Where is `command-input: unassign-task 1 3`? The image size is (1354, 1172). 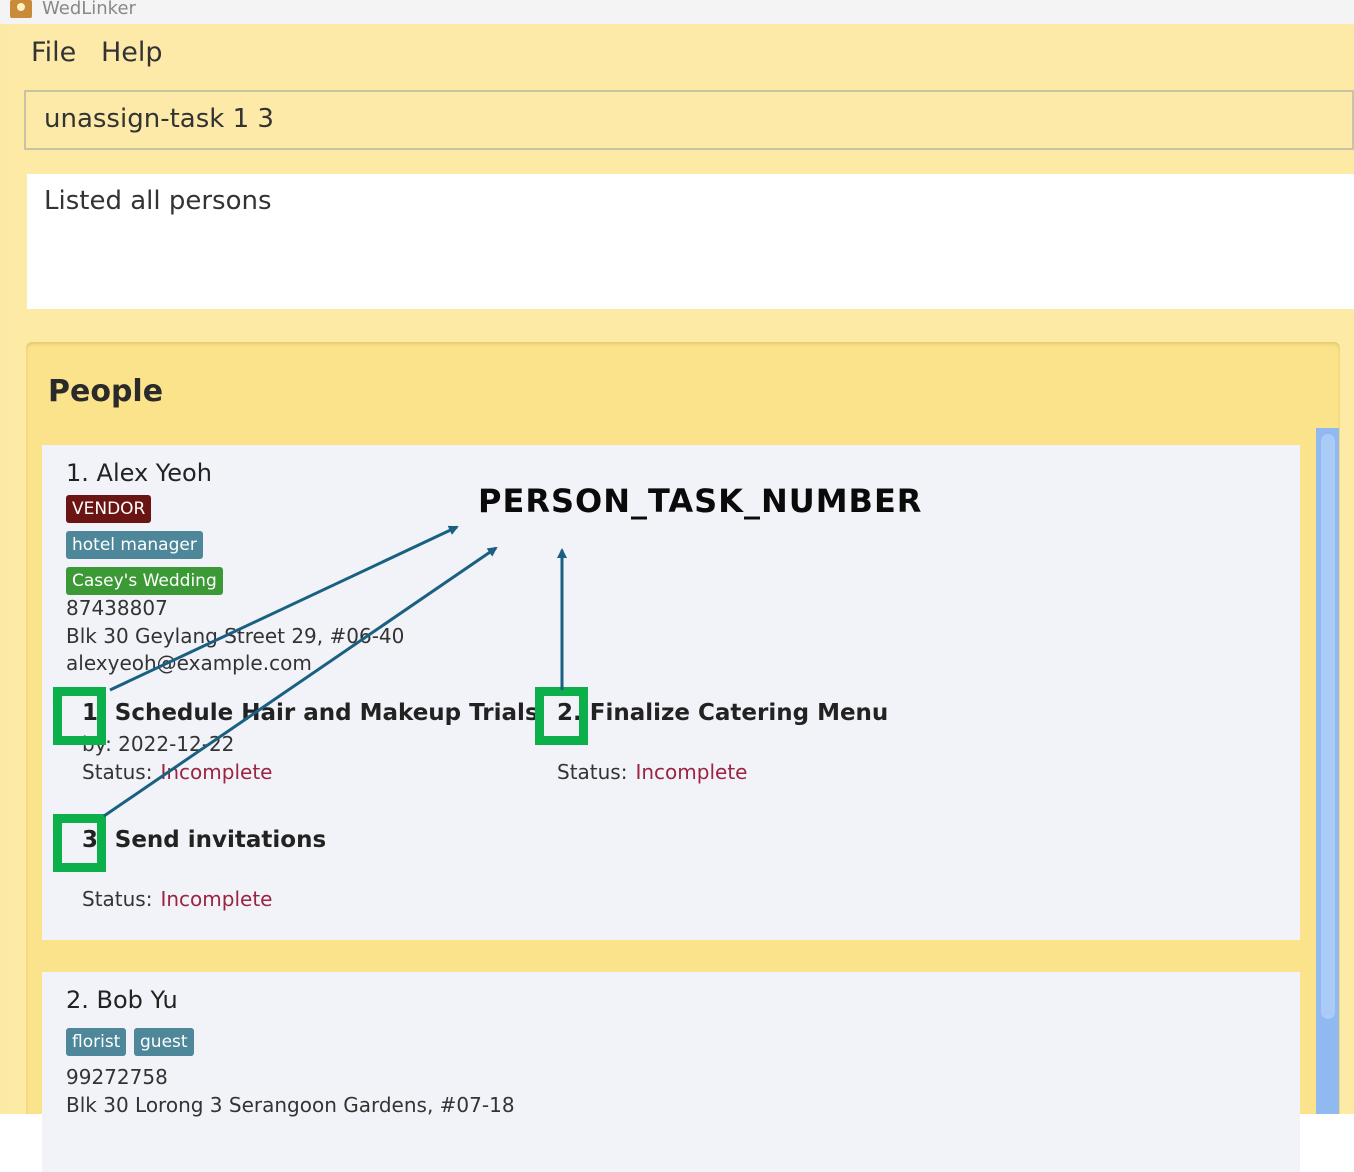 command-input: unassign-task 1 3 is located at coordinates (689, 120).